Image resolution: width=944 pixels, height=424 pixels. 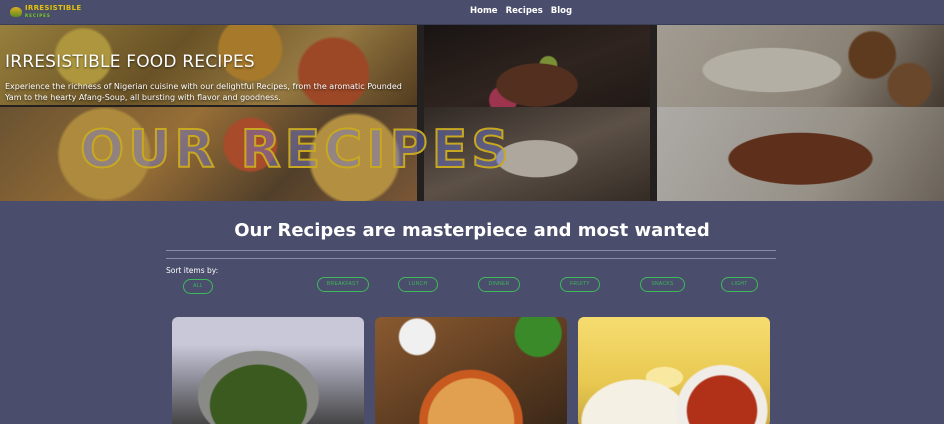 What do you see at coordinates (418, 284) in the screenshot?
I see `filter-lunch-button: lunch` at bounding box center [418, 284].